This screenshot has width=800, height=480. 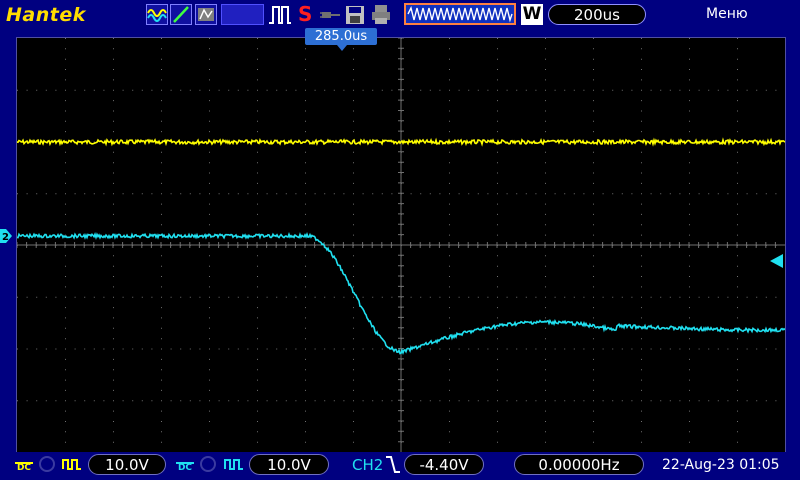 What do you see at coordinates (280, 14) in the screenshot?
I see `pulse-icon` at bounding box center [280, 14].